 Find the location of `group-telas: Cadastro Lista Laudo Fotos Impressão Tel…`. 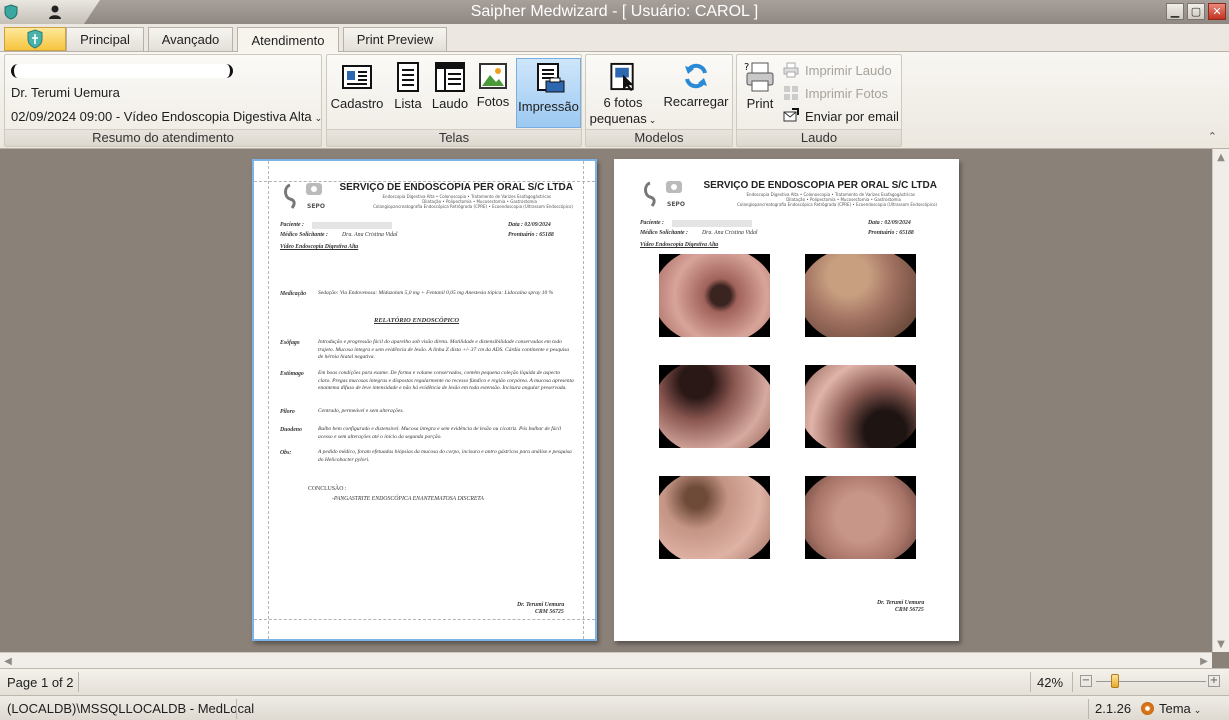

group-telas: Cadastro Lista Laudo Fotos Impressão Tel… is located at coordinates (454, 100).